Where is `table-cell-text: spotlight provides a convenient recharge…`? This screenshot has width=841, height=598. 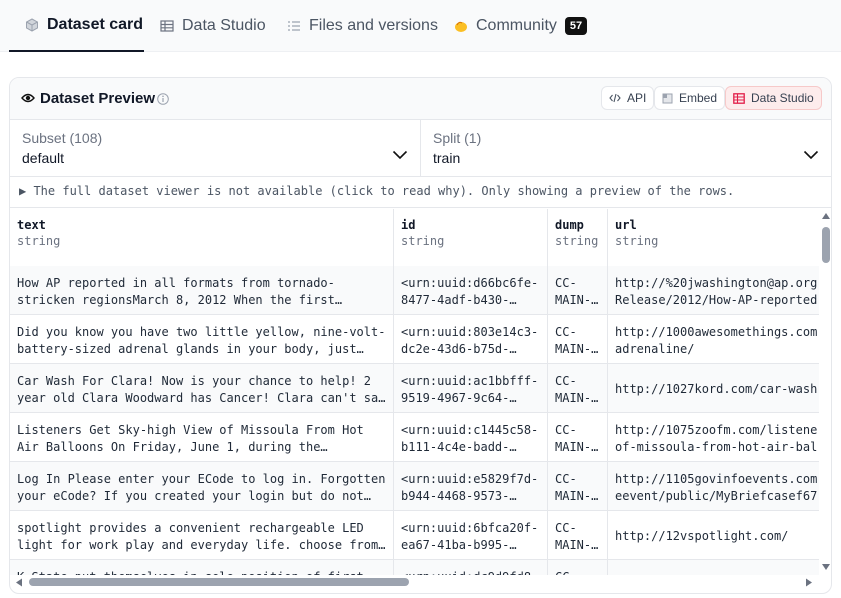 table-cell-text: spotlight provides a convenient recharge… is located at coordinates (201, 535).